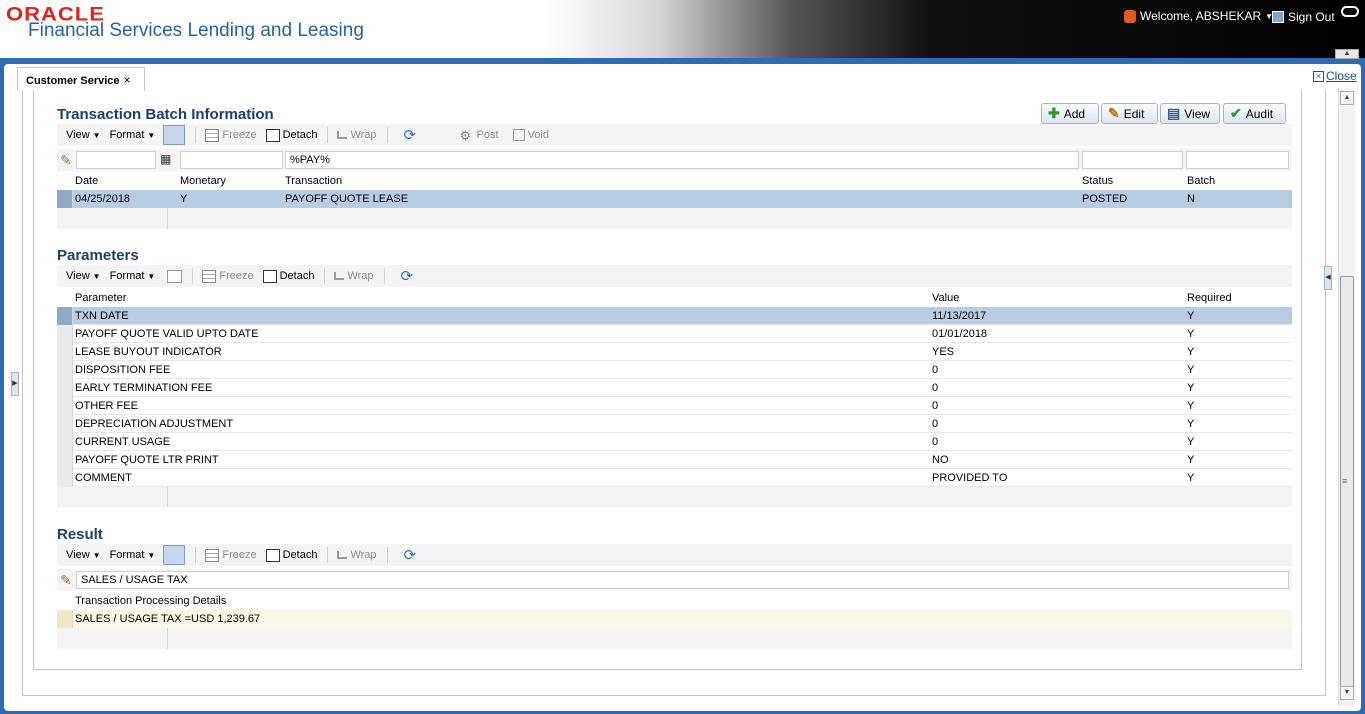 The image size is (1365, 714). Describe the element at coordinates (943, 352) in the screenshot. I see `cell-value: YES` at that location.